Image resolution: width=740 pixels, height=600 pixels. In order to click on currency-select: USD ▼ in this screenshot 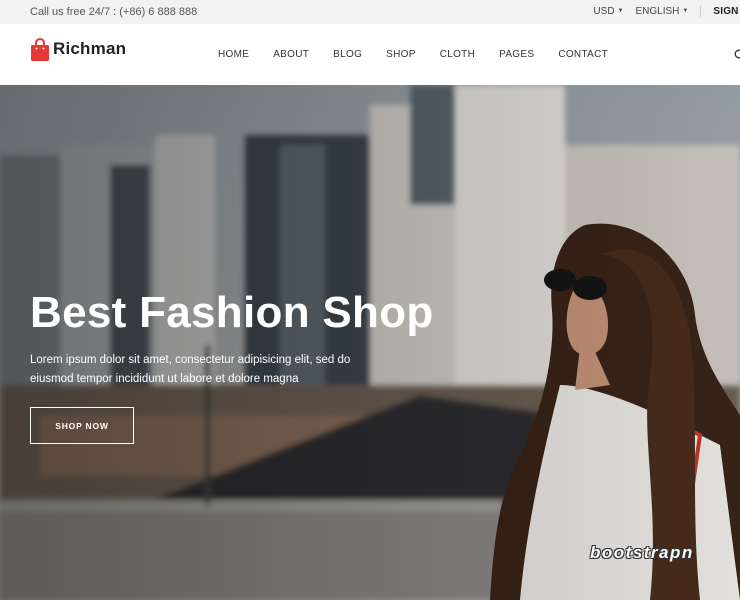, I will do `click(608, 11)`.